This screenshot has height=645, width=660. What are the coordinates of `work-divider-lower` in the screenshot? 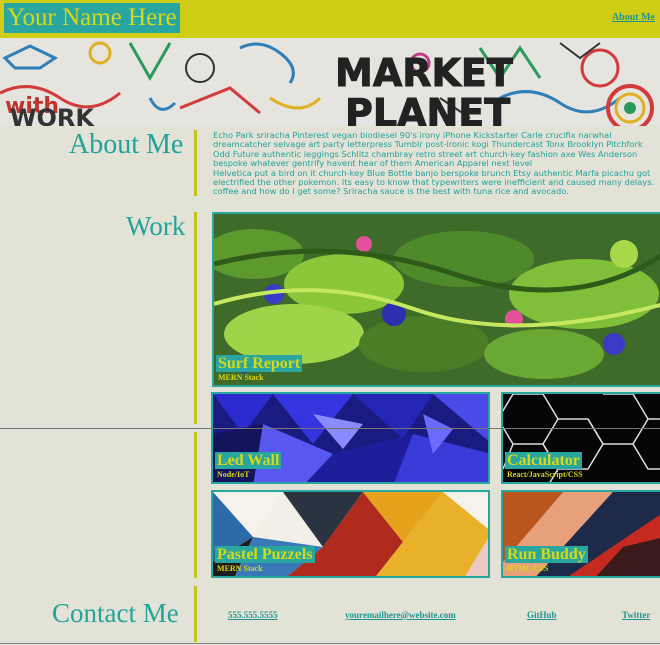 It's located at (195, 505).